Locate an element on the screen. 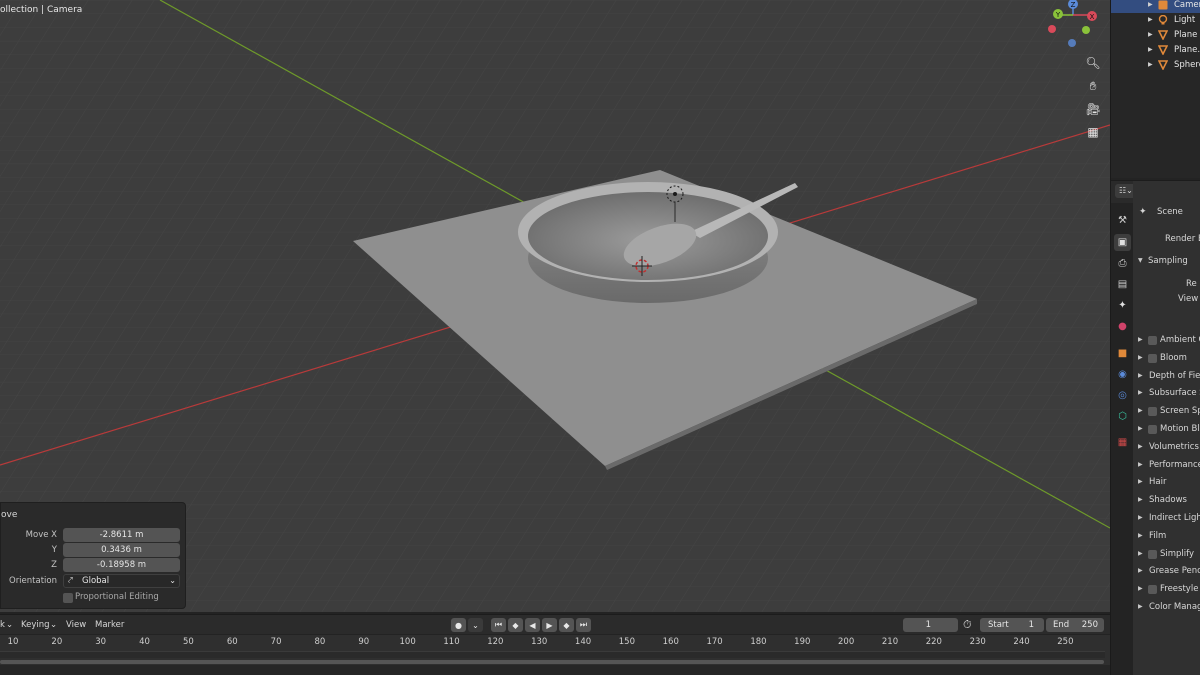 The height and width of the screenshot is (675, 1200). property-panel-header: ▶ Bloom is located at coordinates (1166, 359).